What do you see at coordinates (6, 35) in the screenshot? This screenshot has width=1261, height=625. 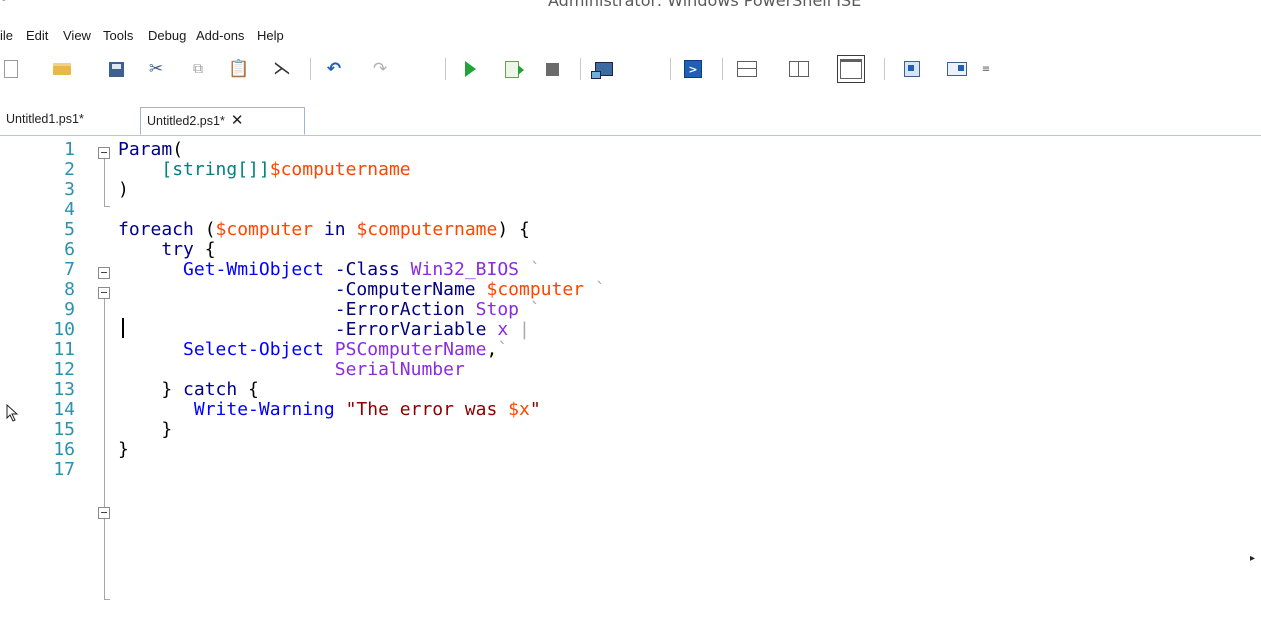 I see `menu-file: ile` at bounding box center [6, 35].